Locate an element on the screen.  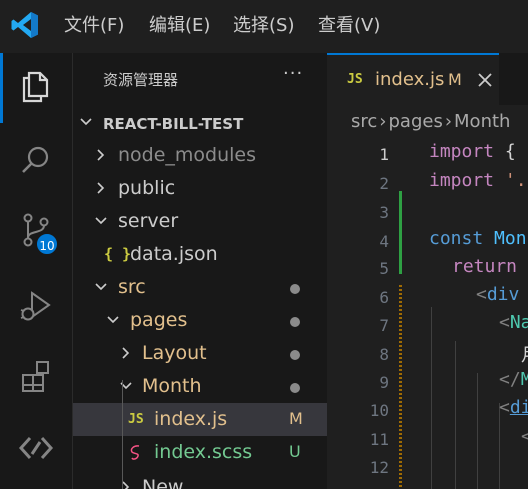
line-number: 7 is located at coordinates (384, 325).